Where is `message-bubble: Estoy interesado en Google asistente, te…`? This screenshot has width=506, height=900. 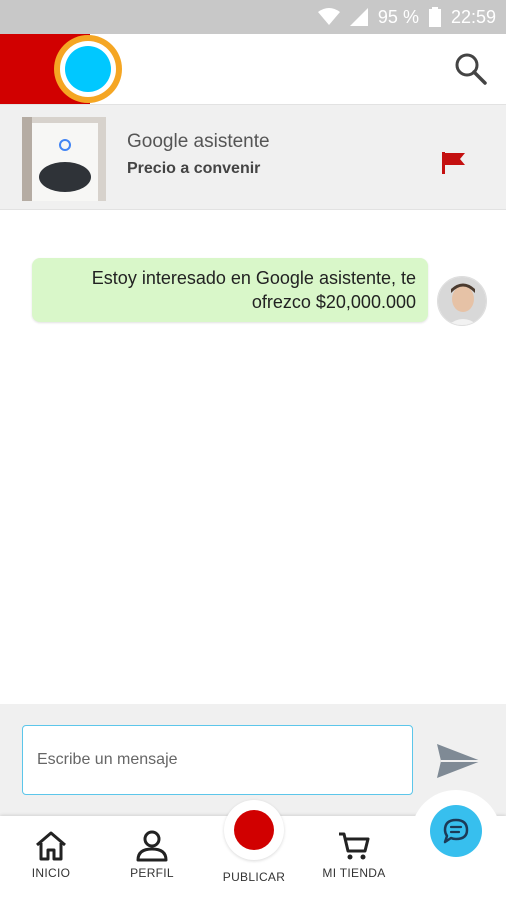 message-bubble: Estoy interesado en Google asistente, te… is located at coordinates (230, 290).